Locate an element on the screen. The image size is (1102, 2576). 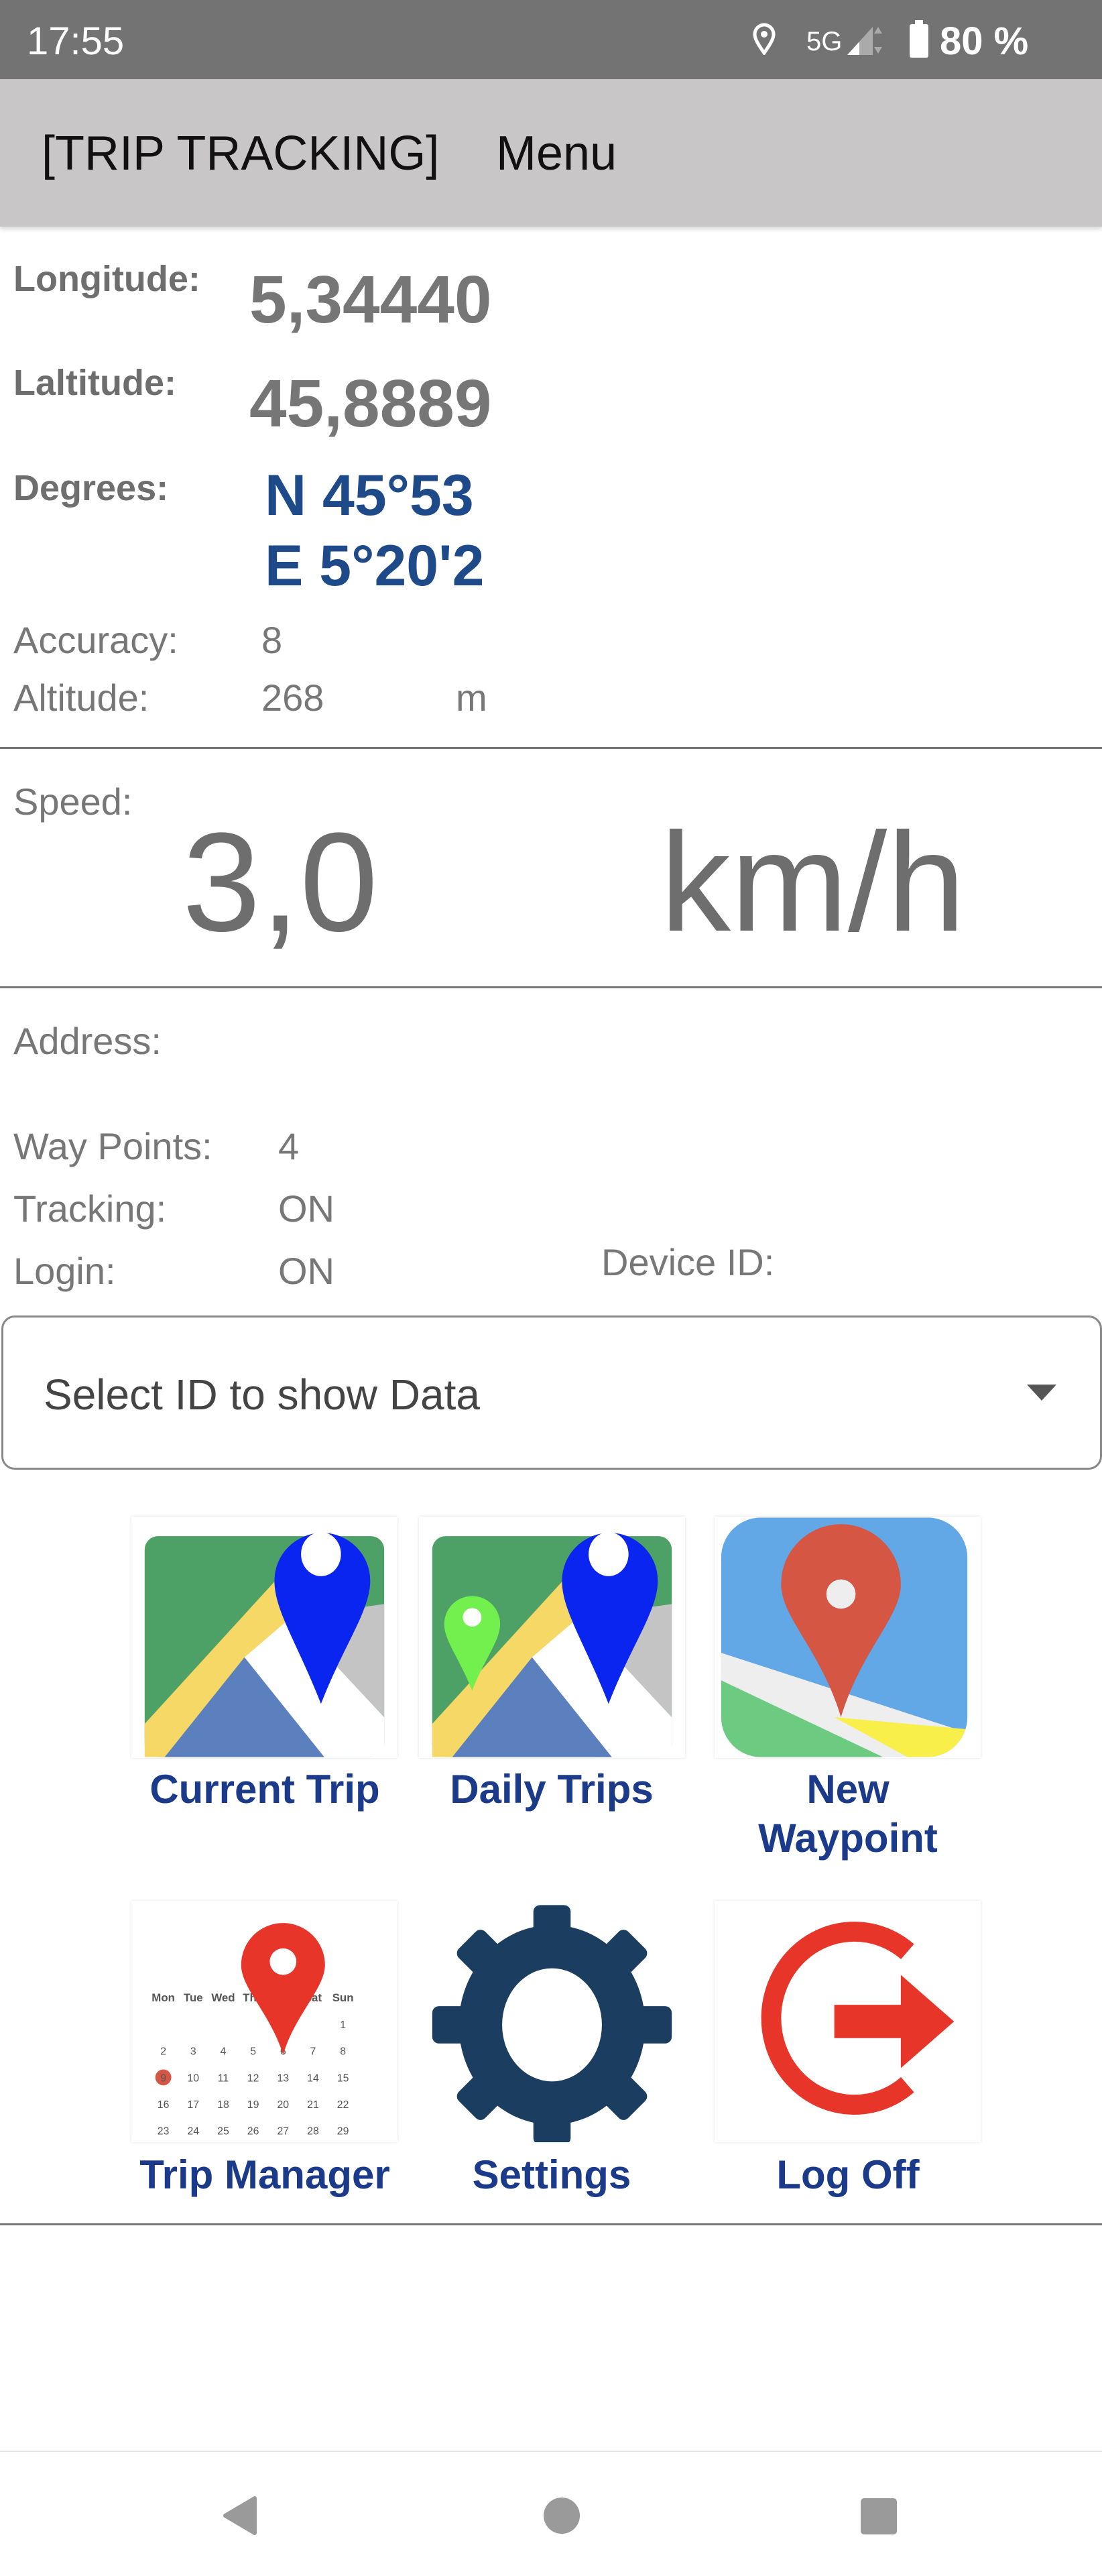
login-label: Login: is located at coordinates (64, 1271).